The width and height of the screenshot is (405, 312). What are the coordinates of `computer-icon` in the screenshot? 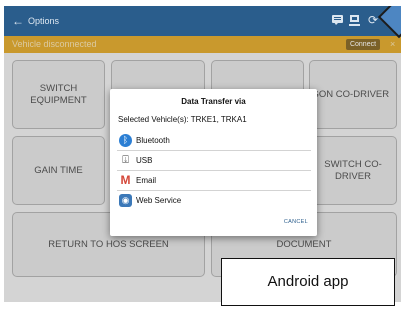 It's located at (354, 20).